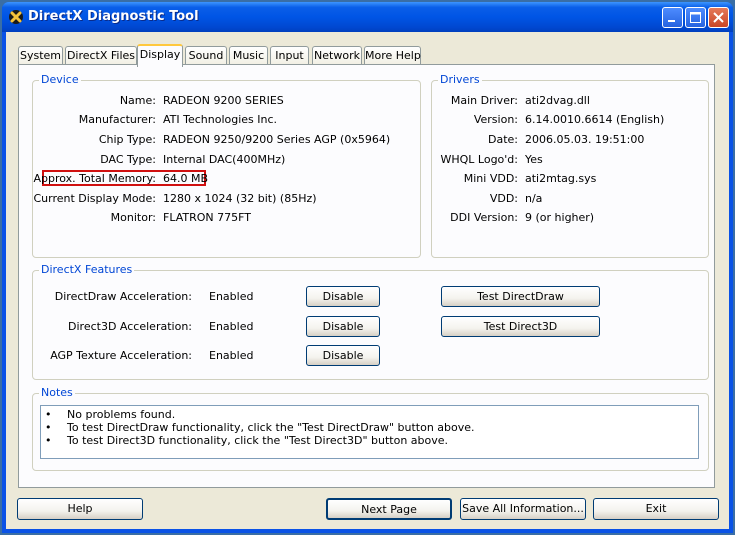 Image resolution: width=735 pixels, height=535 pixels. What do you see at coordinates (671, 21) in the screenshot?
I see `minimize-icon` at bounding box center [671, 21].